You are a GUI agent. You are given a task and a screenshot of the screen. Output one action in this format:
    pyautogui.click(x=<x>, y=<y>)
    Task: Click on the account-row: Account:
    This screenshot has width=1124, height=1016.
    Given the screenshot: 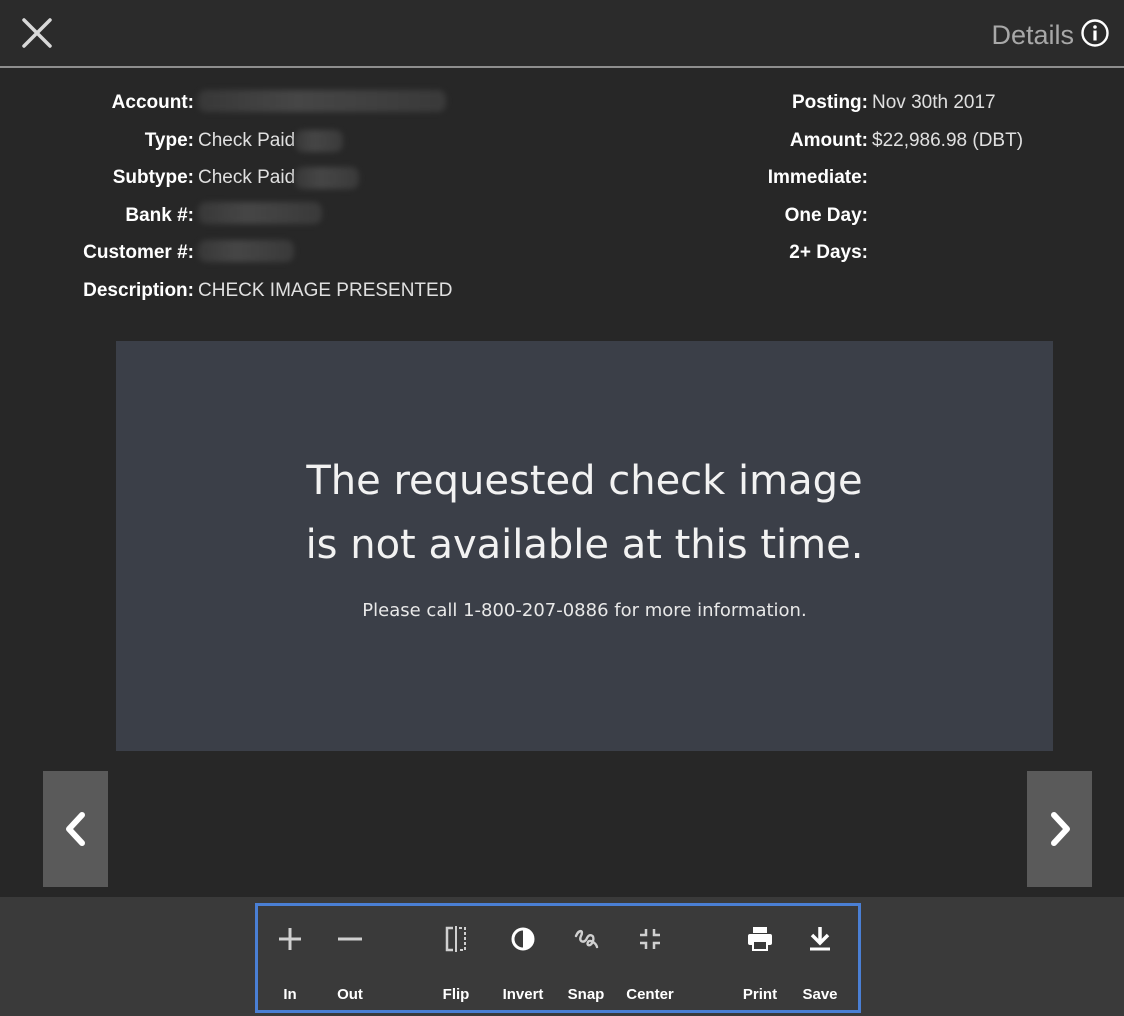 What is the action you would take?
    pyautogui.click(x=226, y=103)
    